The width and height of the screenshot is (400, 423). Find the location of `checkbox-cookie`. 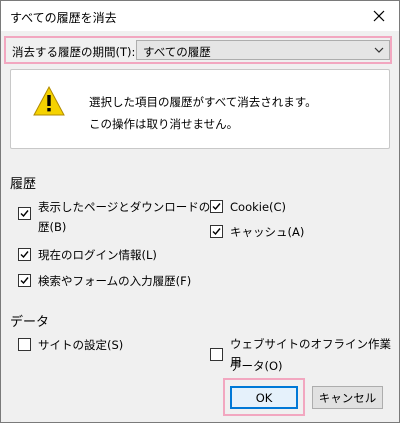

checkbox-cookie is located at coordinates (216, 206).